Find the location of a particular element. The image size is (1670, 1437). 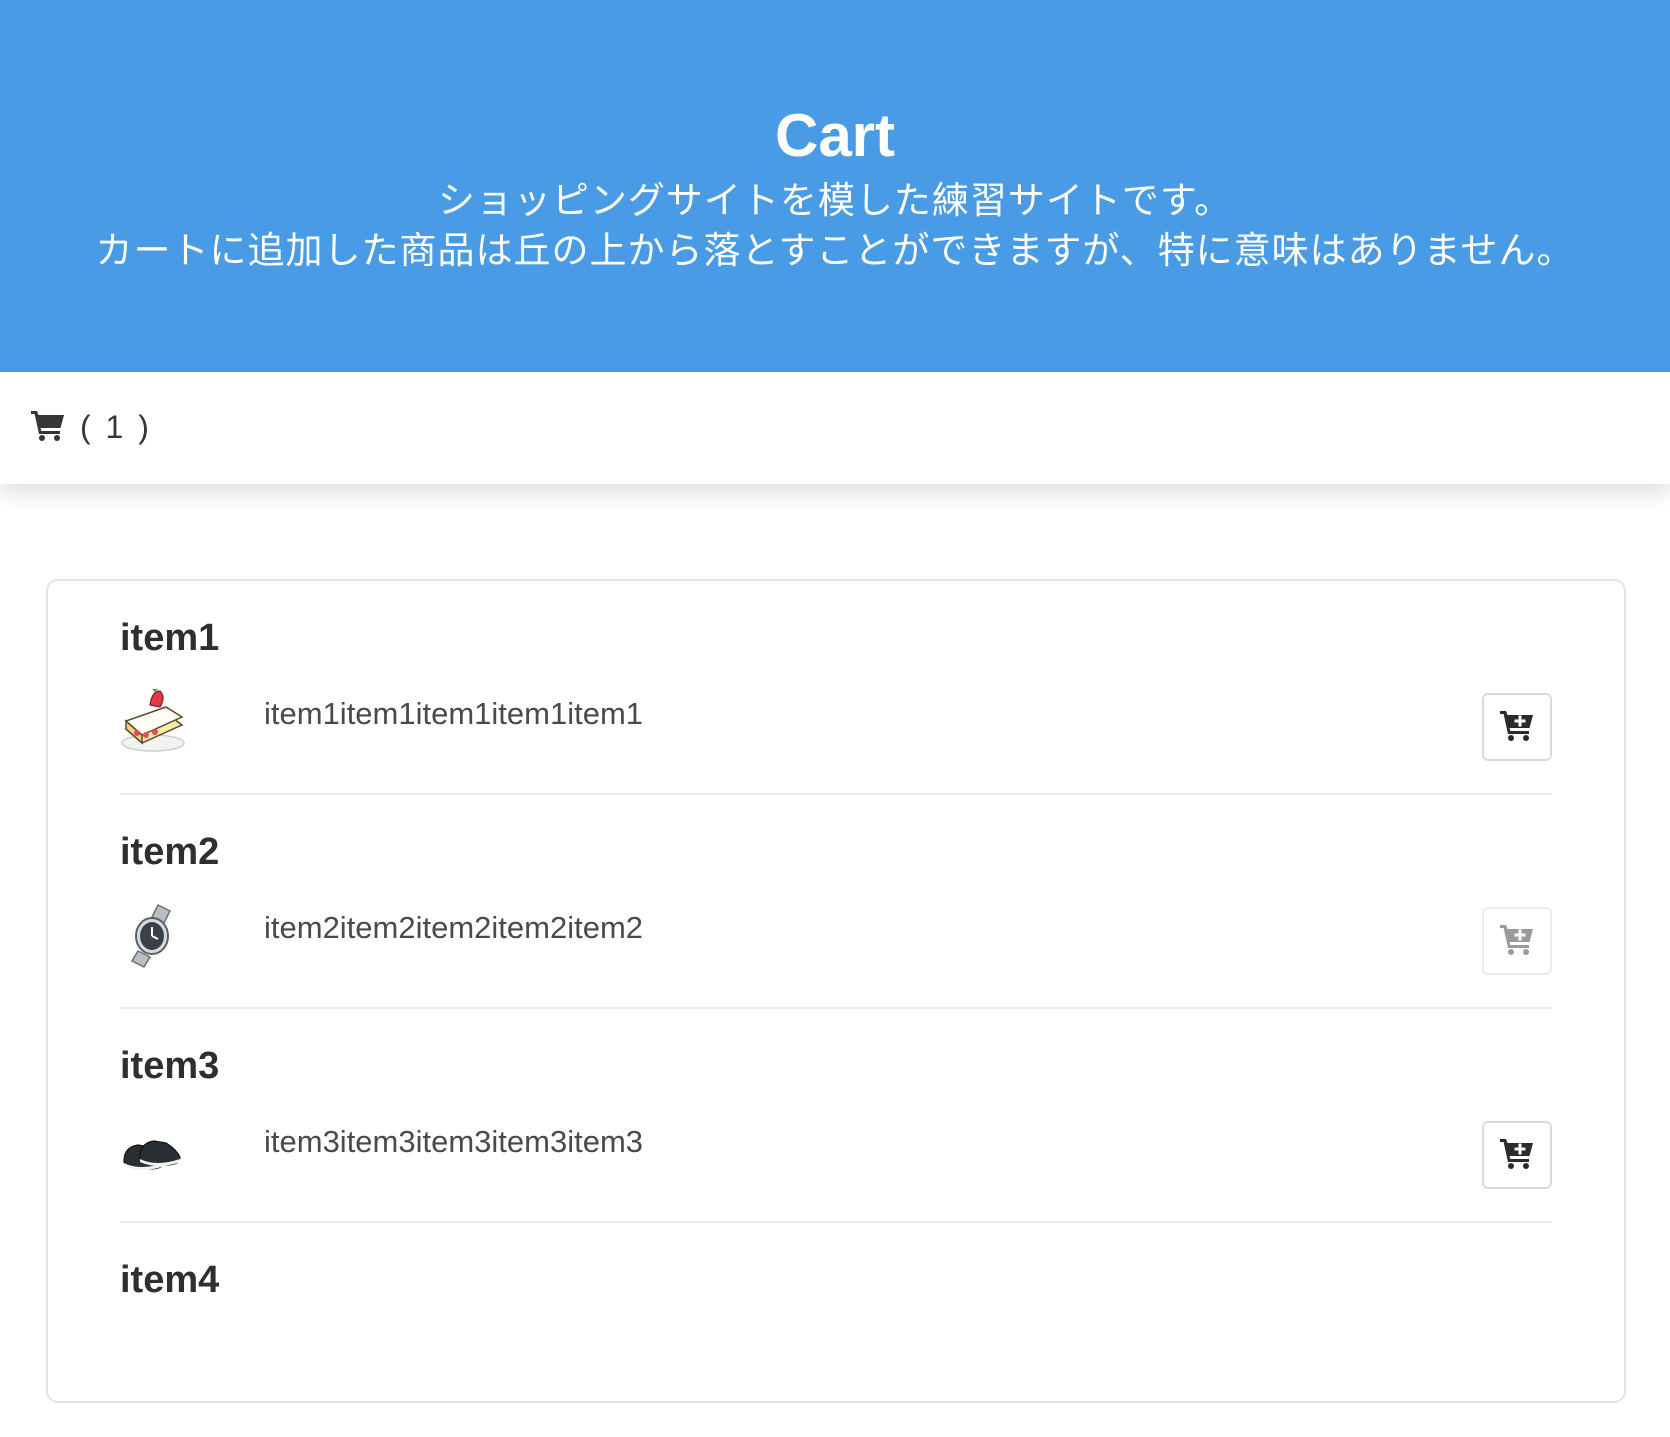

page-title: Cart is located at coordinates (835, 135).